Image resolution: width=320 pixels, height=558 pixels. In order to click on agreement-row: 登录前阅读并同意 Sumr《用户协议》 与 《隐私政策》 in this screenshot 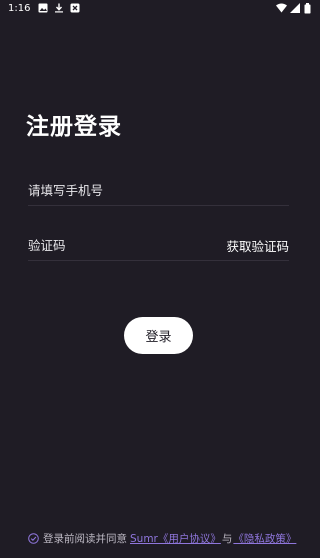, I will do `click(162, 538)`.